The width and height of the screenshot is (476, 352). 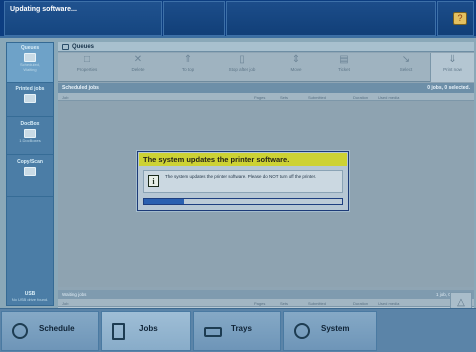 I want to click on ticket-label: Ticket, so click(x=344, y=69).